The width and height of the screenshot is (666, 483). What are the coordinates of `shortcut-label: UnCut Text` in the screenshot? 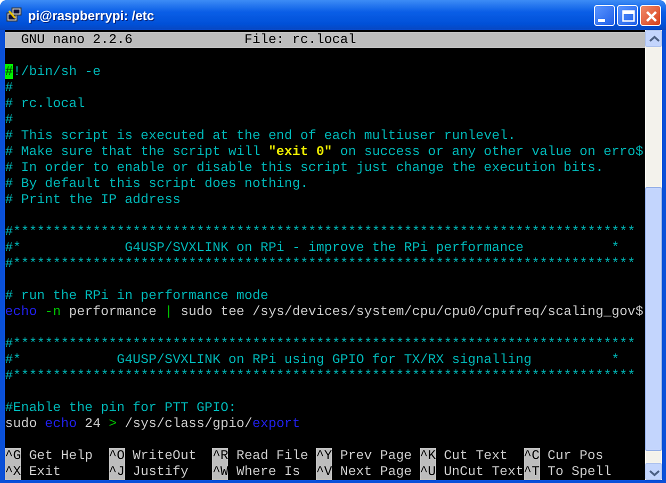 It's located at (484, 472).